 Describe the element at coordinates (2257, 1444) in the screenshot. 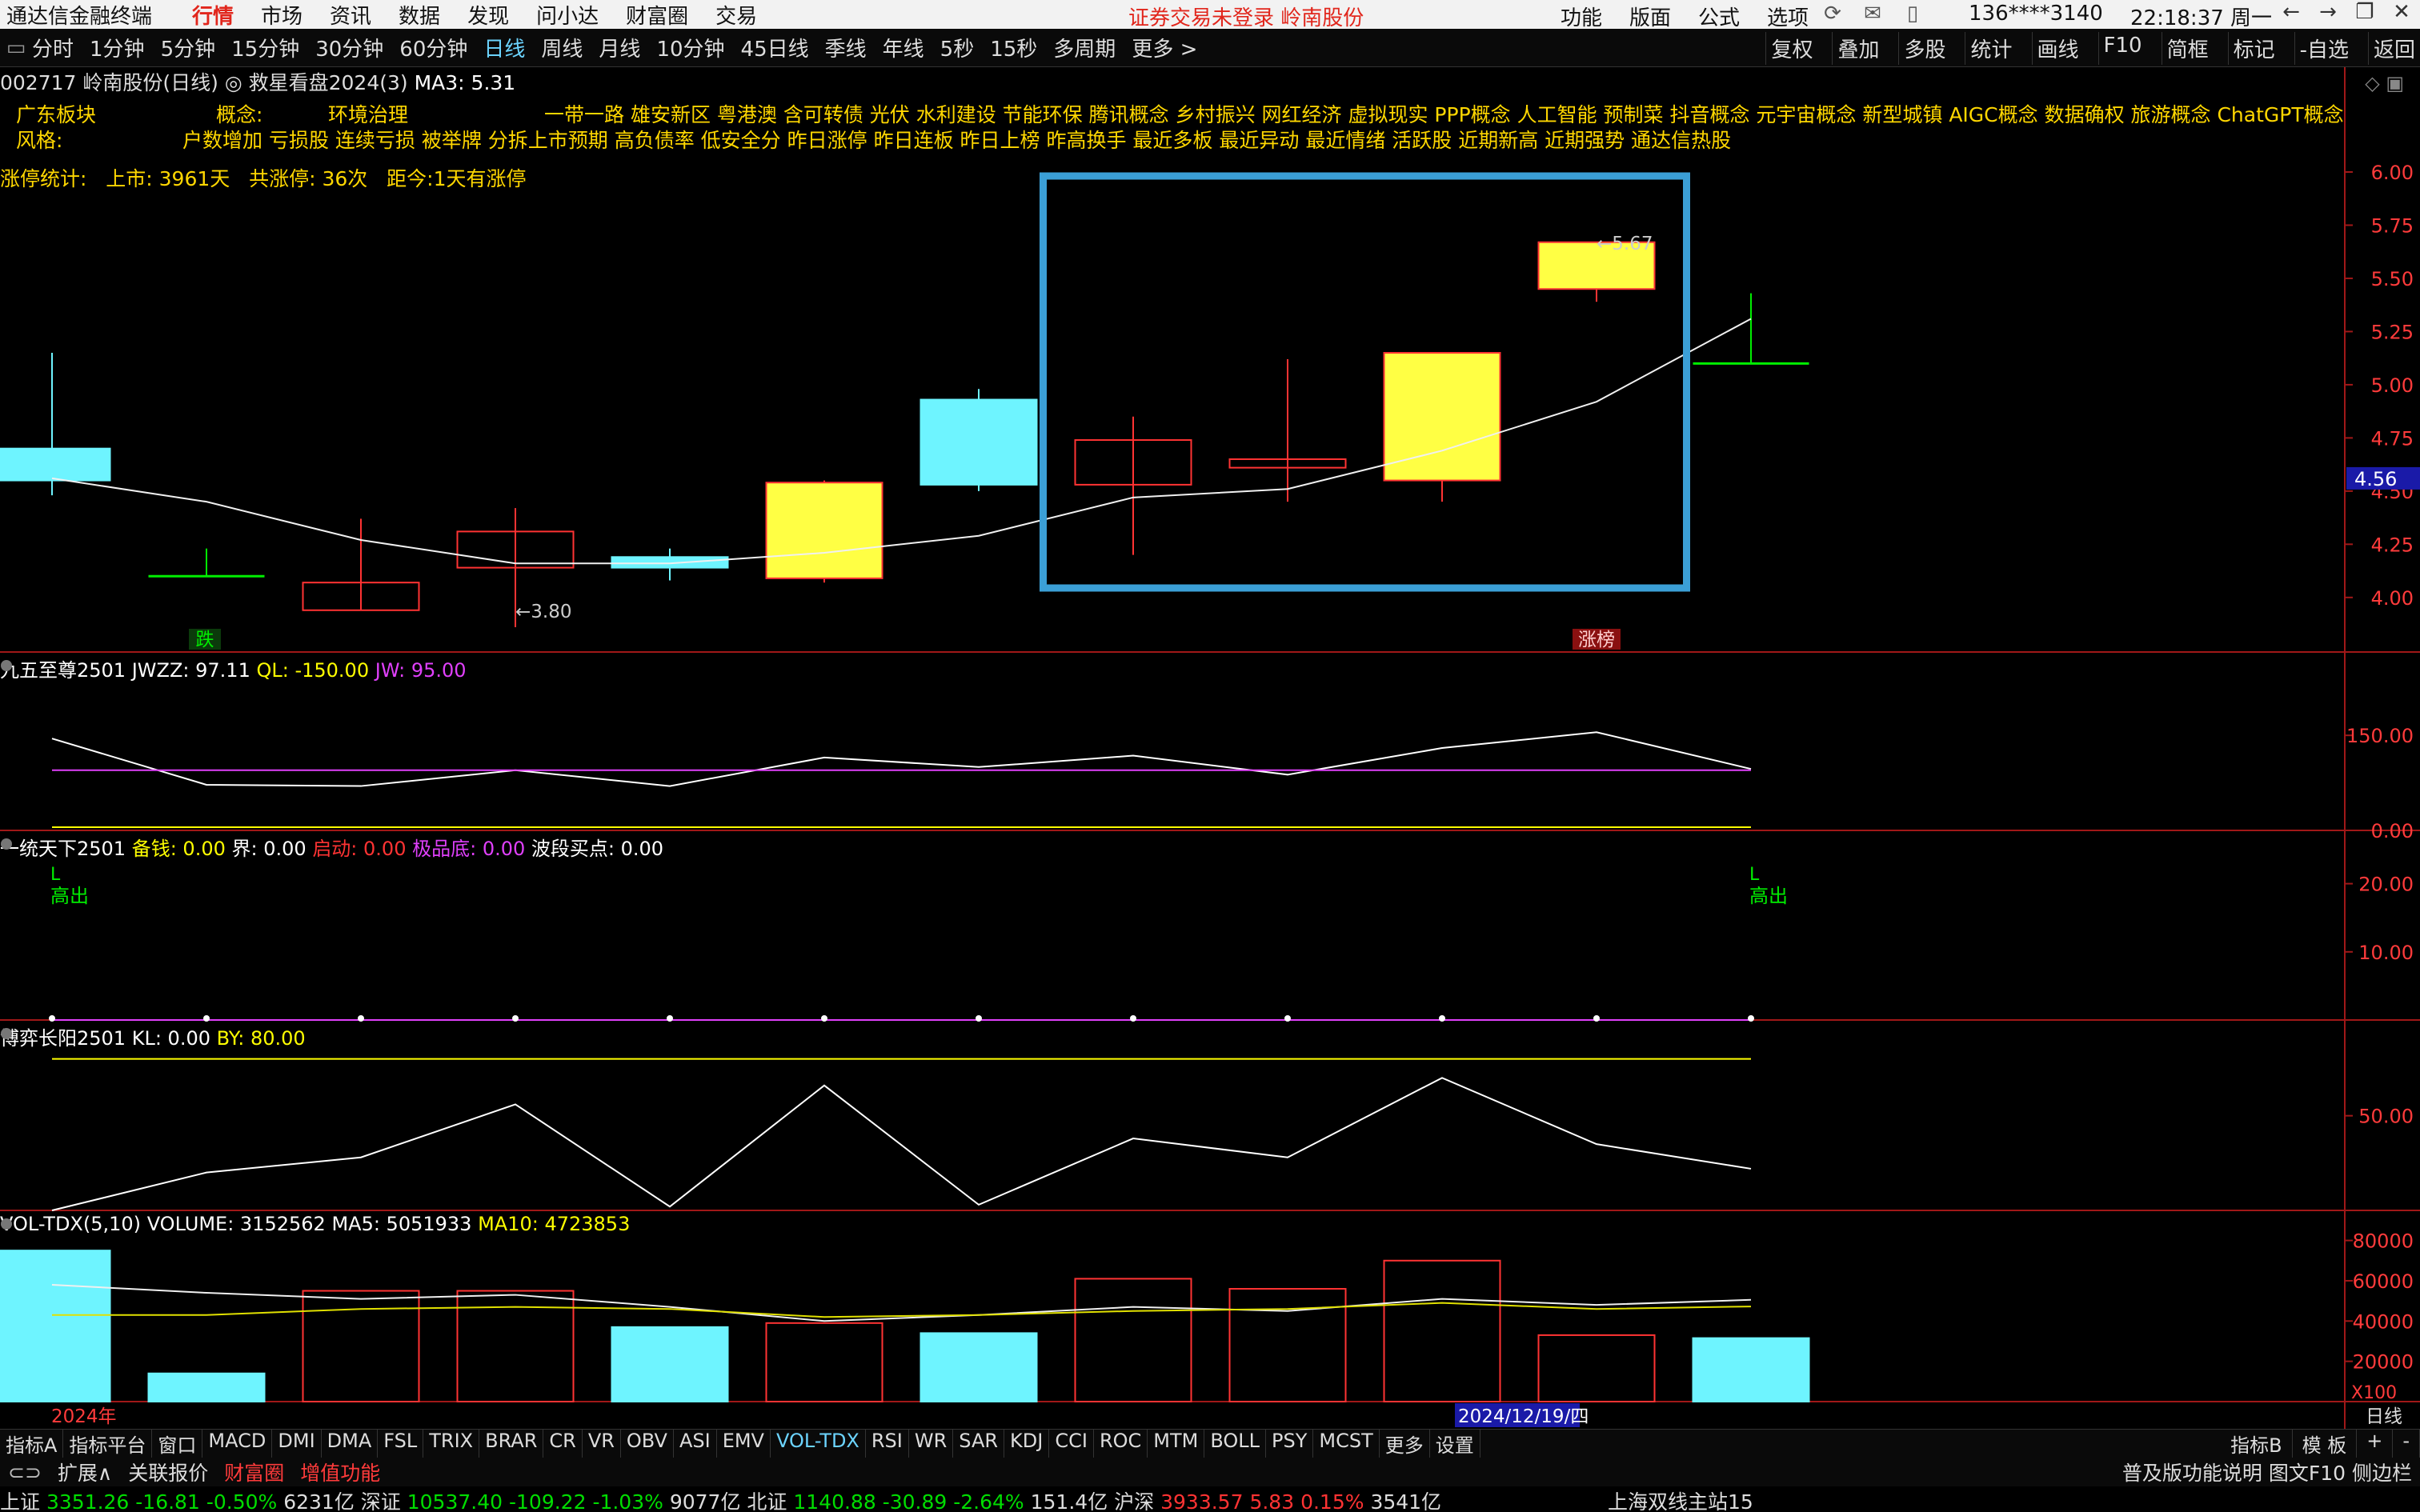

I see `template-tab-0: 指标B` at that location.